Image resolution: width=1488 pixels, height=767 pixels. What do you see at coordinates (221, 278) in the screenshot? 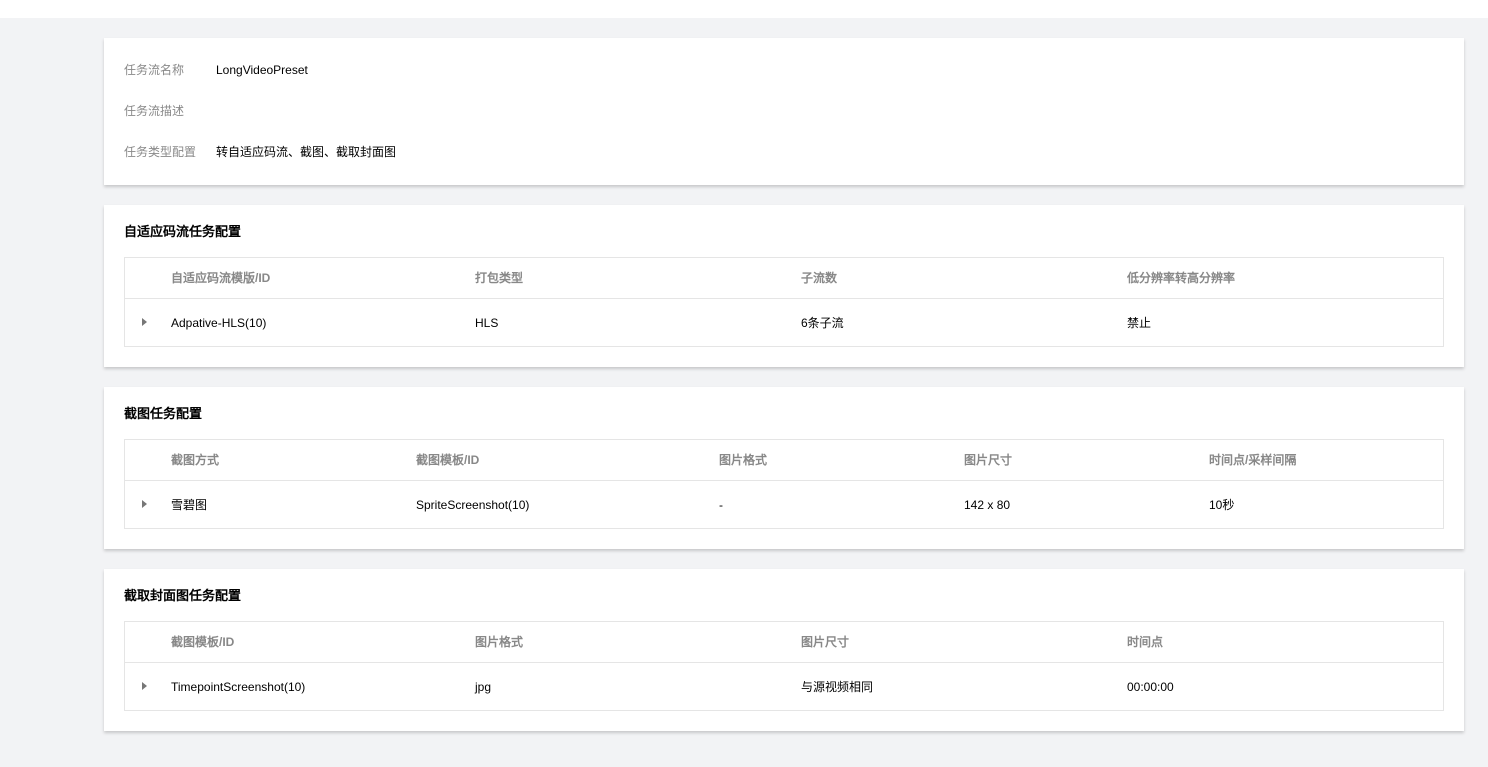
I see `column-header: 自适应码流模版/ID` at bounding box center [221, 278].